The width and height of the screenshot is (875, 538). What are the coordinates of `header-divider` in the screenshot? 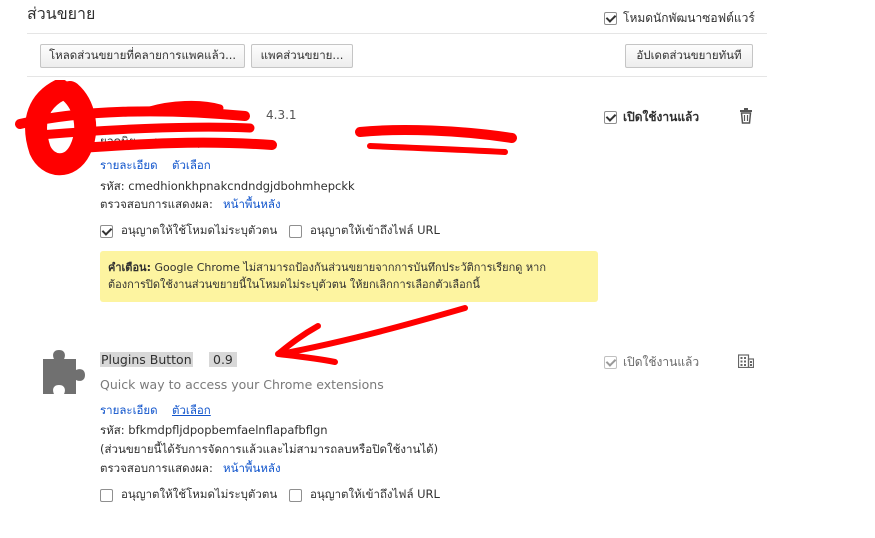 It's located at (397, 33).